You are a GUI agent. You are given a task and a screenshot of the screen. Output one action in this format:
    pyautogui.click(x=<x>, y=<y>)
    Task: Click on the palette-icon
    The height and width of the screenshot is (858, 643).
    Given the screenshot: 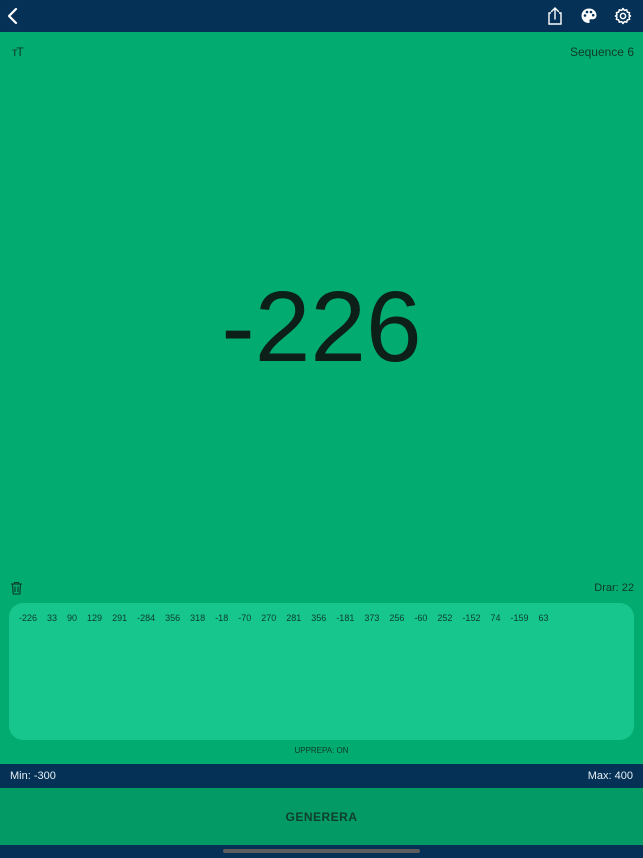 What is the action you would take?
    pyautogui.click(x=589, y=15)
    